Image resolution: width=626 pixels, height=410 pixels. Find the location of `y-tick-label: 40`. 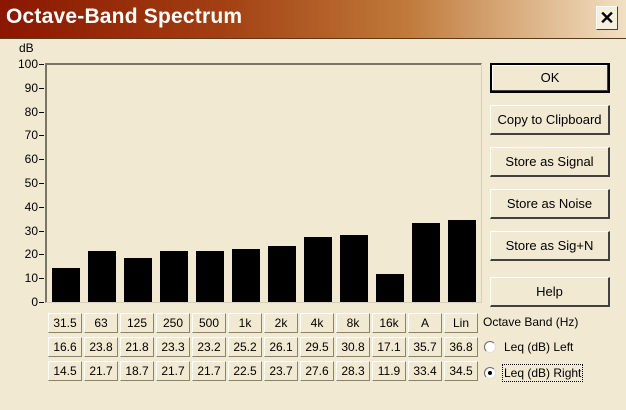

y-tick-label: 40 is located at coordinates (31, 206).